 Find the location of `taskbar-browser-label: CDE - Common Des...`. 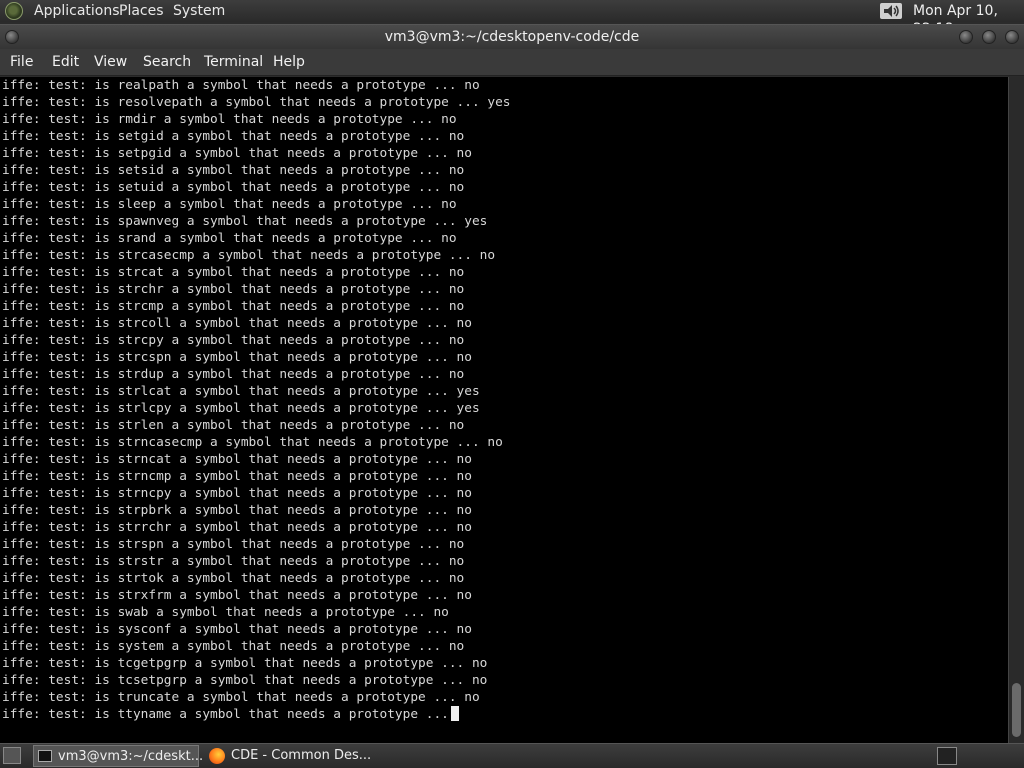

taskbar-browser-label: CDE - Common Des... is located at coordinates (301, 755).